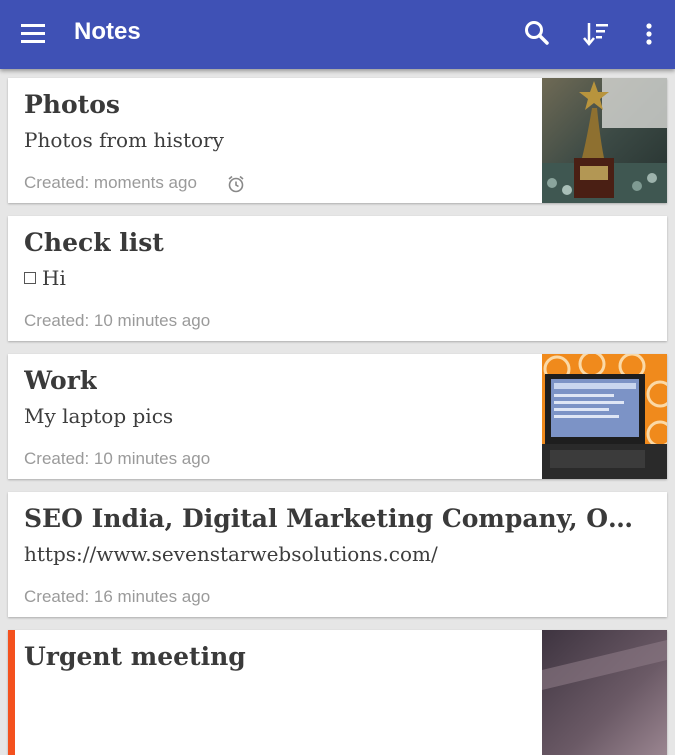  Describe the element at coordinates (54, 278) in the screenshot. I see `checklist-item-label: Hi` at that location.